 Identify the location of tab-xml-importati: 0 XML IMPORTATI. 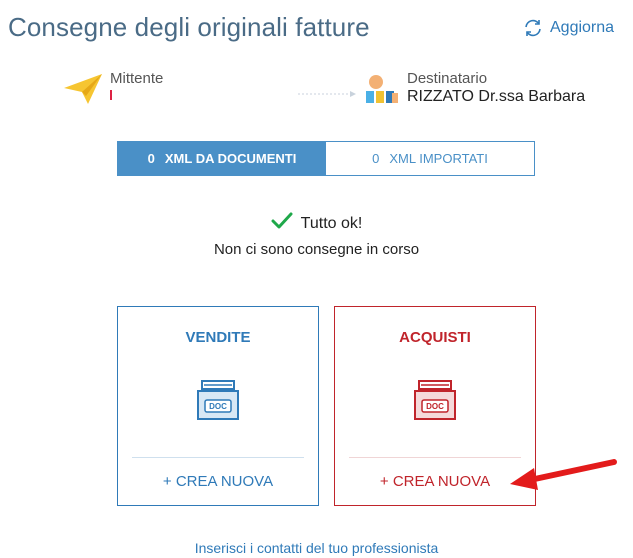
(430, 158).